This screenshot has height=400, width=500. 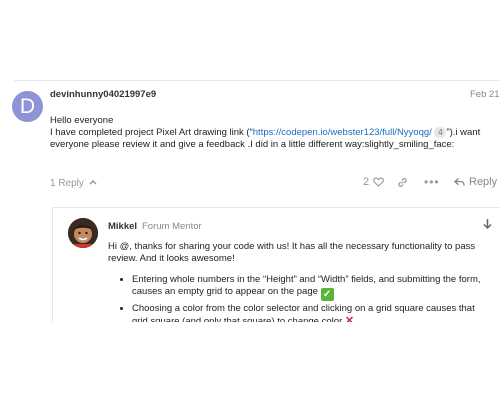 I want to click on reply-button: Reply, so click(x=475, y=182).